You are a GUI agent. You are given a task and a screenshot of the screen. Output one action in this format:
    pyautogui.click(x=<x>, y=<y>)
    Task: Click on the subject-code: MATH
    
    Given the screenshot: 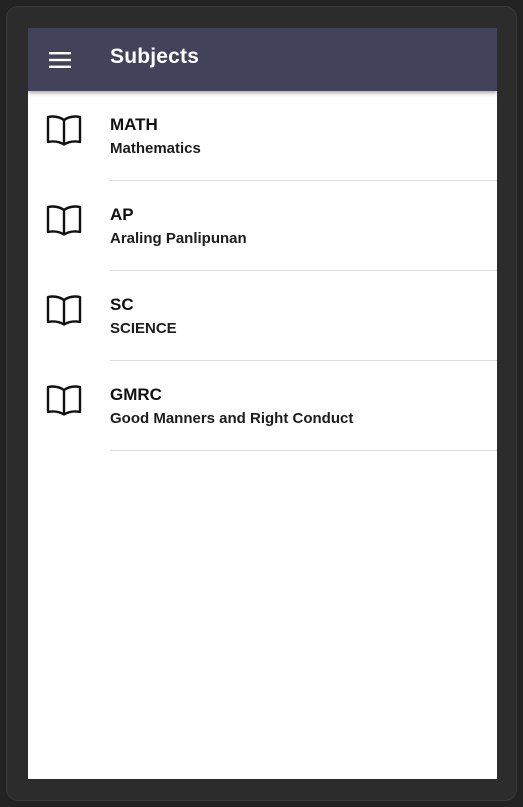 What is the action you would take?
    pyautogui.click(x=134, y=124)
    